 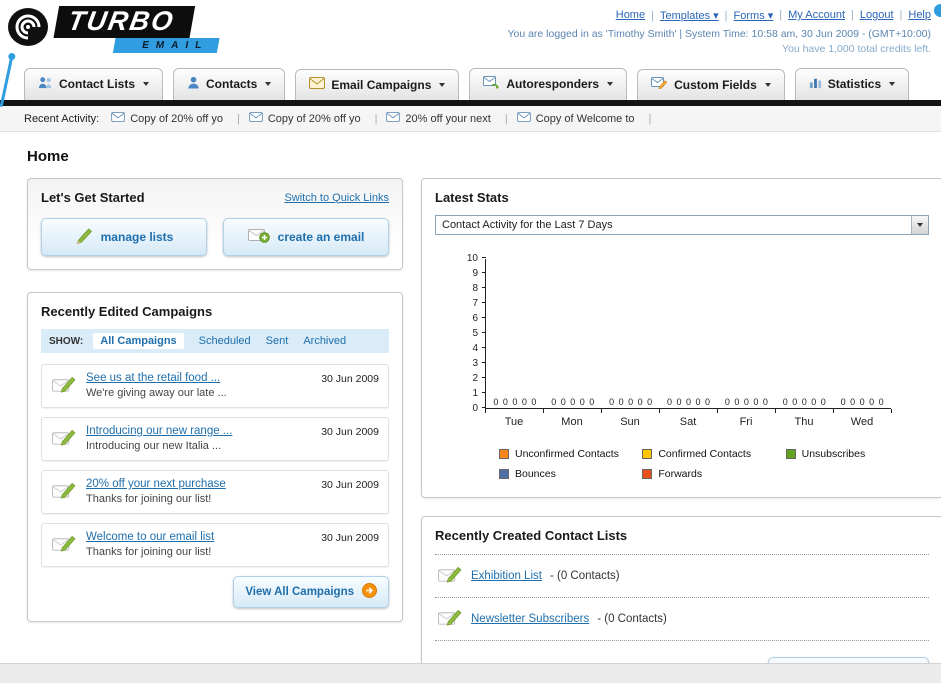 What do you see at coordinates (682, 15) in the screenshot?
I see `top-link: Templates ▾` at bounding box center [682, 15].